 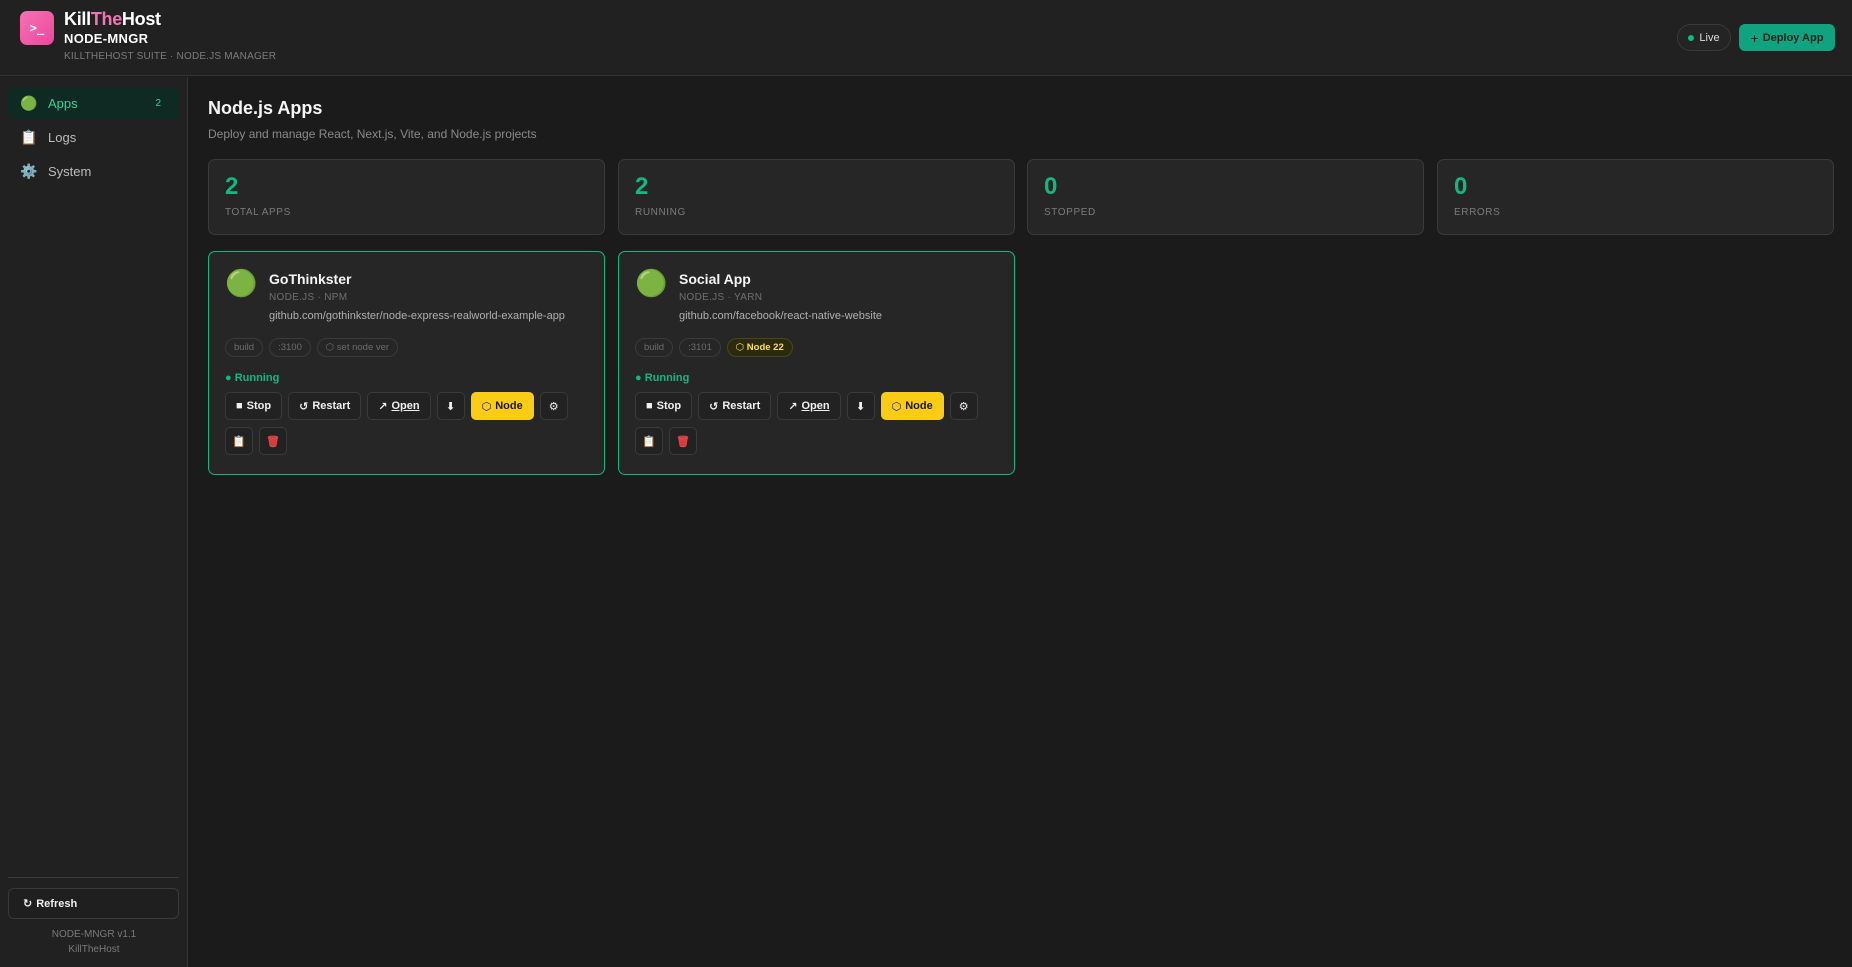 I want to click on stat-label: ERRORS, so click(x=1477, y=212).